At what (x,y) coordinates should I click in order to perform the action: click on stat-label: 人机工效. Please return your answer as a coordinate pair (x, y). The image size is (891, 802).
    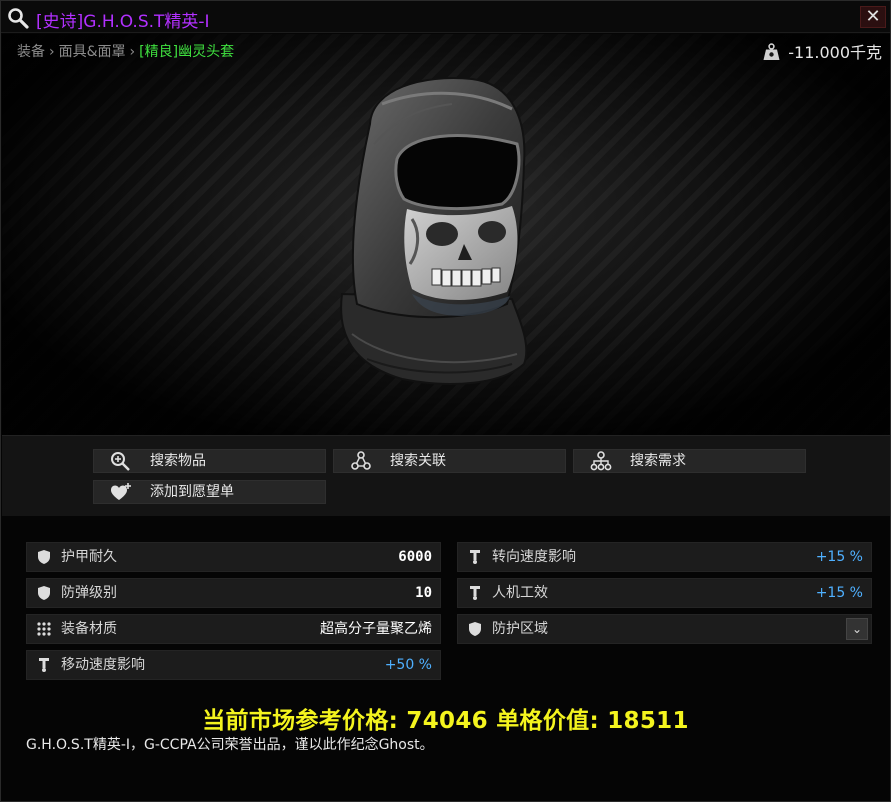
    Looking at the image, I should click on (520, 593).